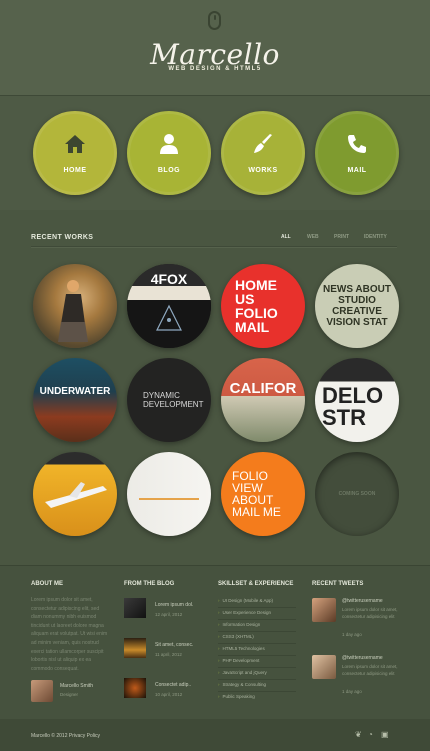 The image size is (430, 751). Describe the element at coordinates (169, 170) in the screenshot. I see `nav-blog-label: BLOG` at that location.